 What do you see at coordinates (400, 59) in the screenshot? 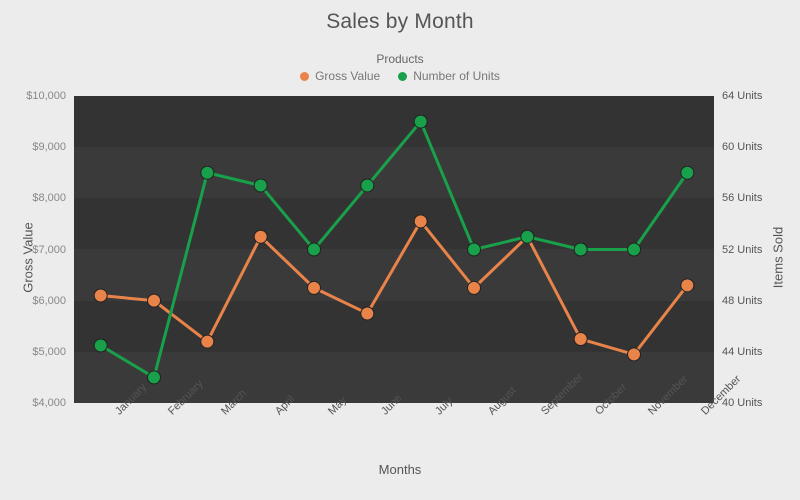
I see `legend-title: Products` at bounding box center [400, 59].